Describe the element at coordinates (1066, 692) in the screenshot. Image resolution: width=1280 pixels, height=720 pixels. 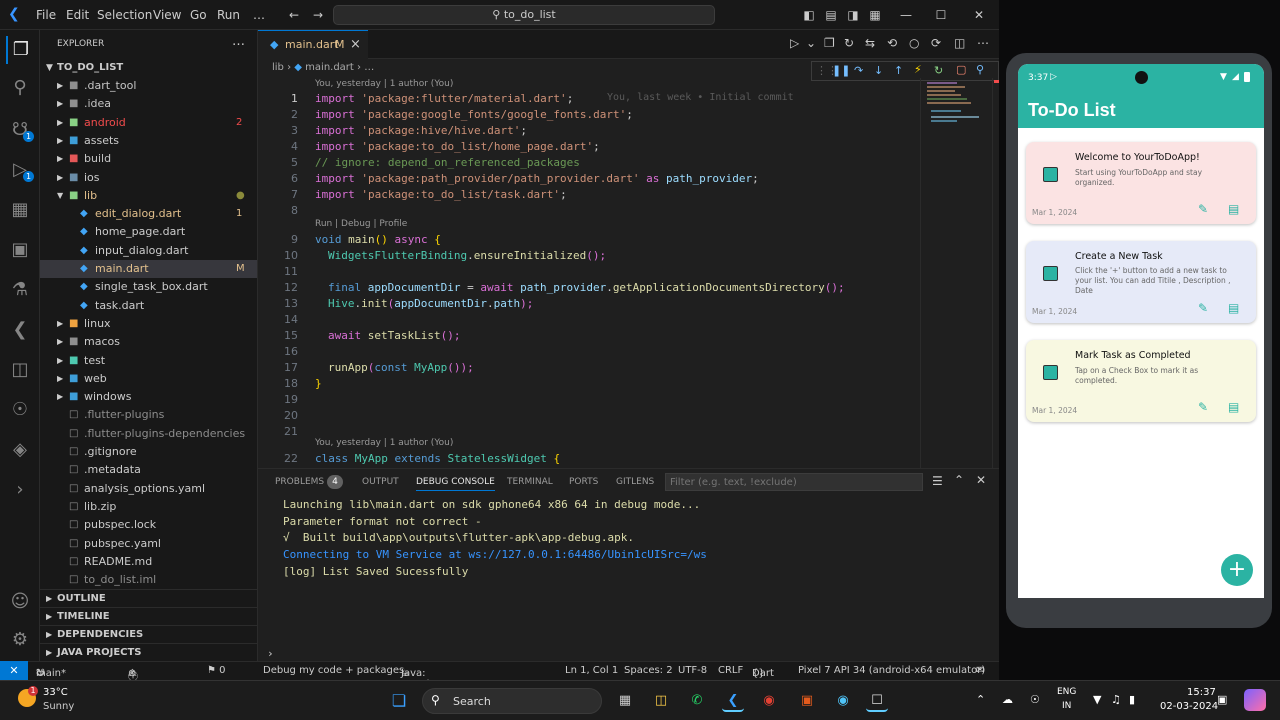
I see `language-indicator: ENG` at that location.